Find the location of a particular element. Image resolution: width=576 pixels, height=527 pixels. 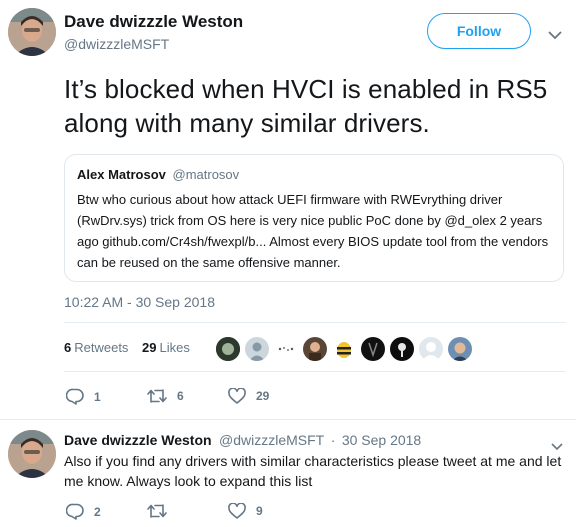

reply-action: 2 is located at coordinates (83, 511).